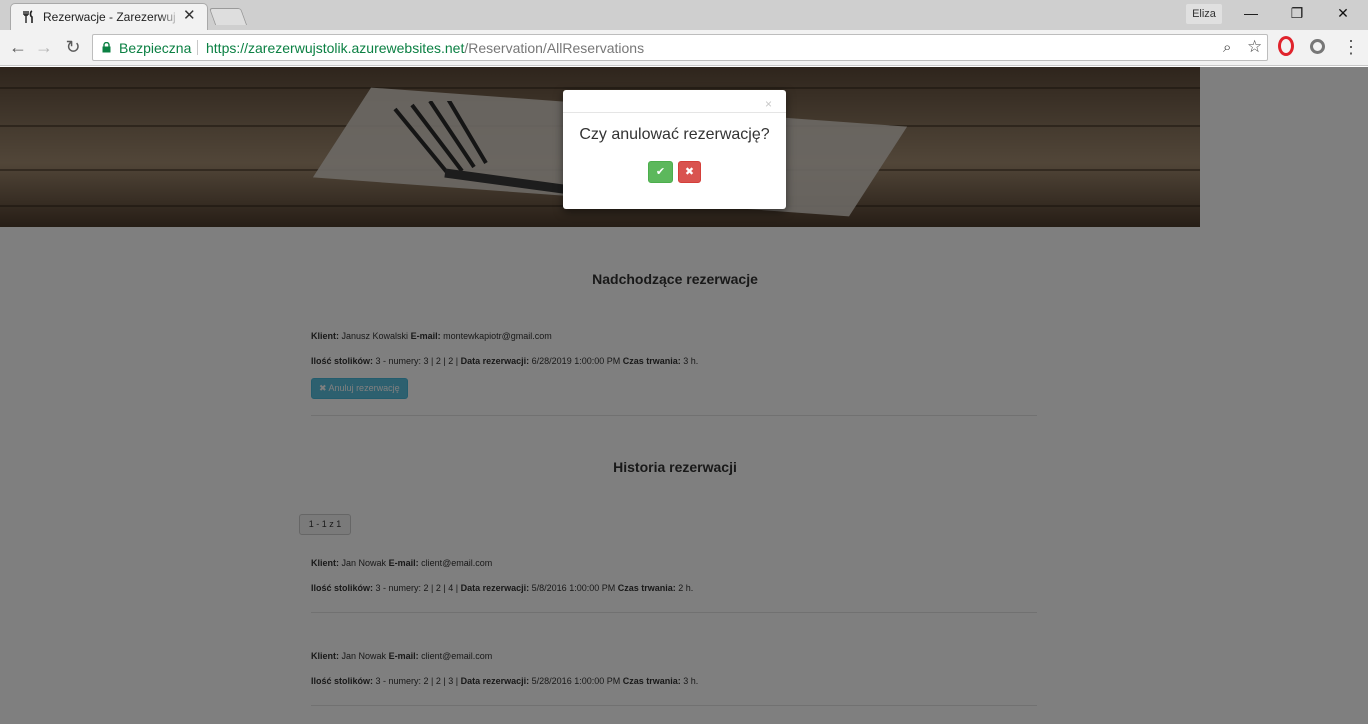  I want to click on browser-menu-icon: ⋮, so click(1351, 47).